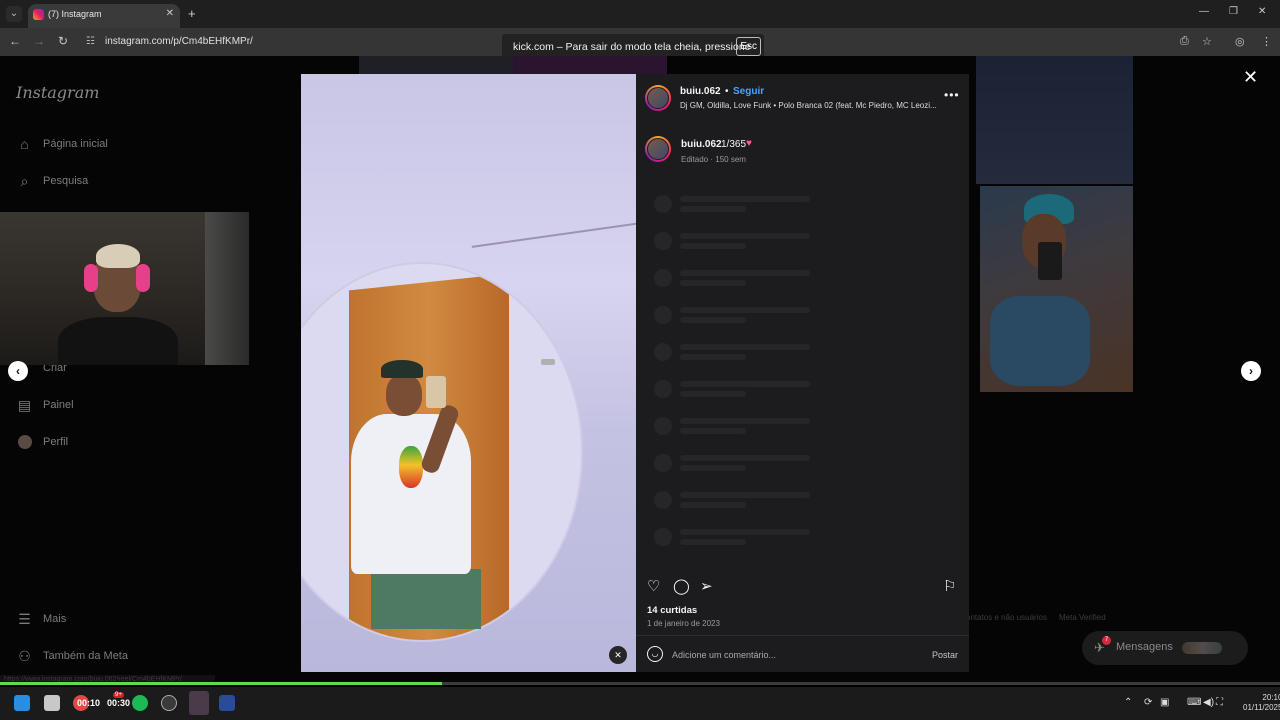  I want to click on follow-button: Seguir, so click(748, 91).